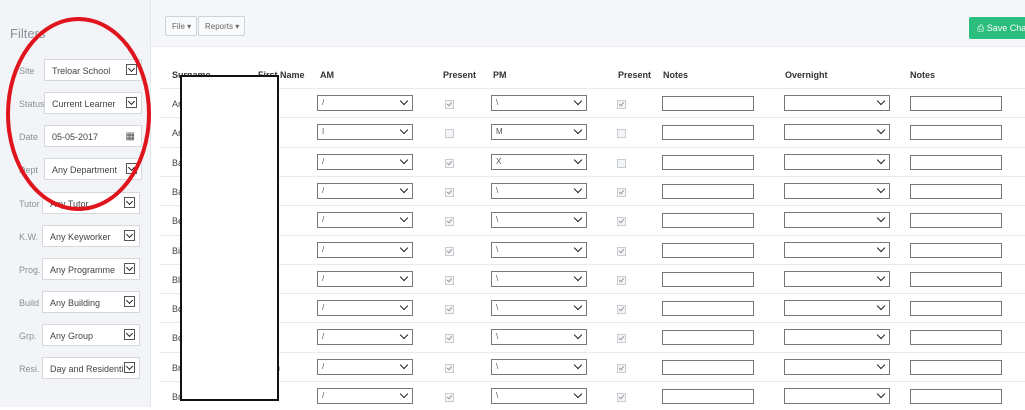  What do you see at coordinates (181, 26) in the screenshot?
I see `file-menu-button: File ▾` at bounding box center [181, 26].